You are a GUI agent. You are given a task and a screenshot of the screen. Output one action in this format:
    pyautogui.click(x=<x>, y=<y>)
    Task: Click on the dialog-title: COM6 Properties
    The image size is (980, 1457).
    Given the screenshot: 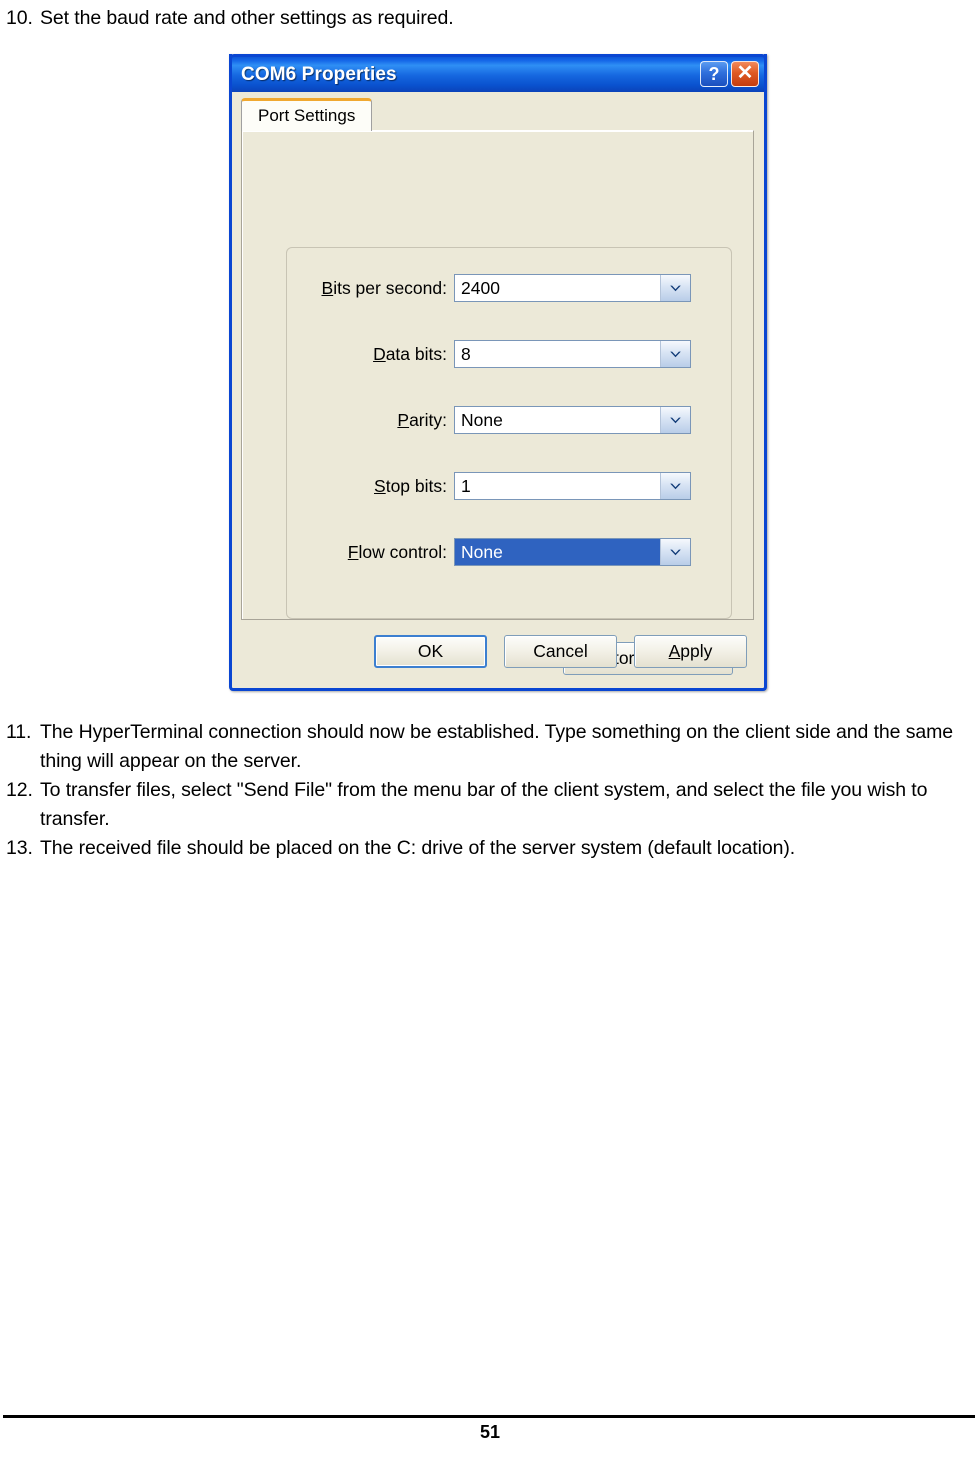 What is the action you would take?
    pyautogui.click(x=319, y=74)
    